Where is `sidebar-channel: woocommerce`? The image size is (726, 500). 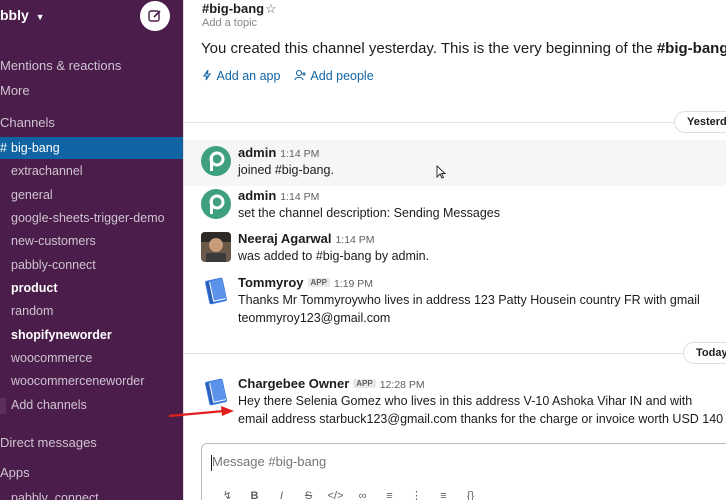 sidebar-channel: woocommerce is located at coordinates (91, 358).